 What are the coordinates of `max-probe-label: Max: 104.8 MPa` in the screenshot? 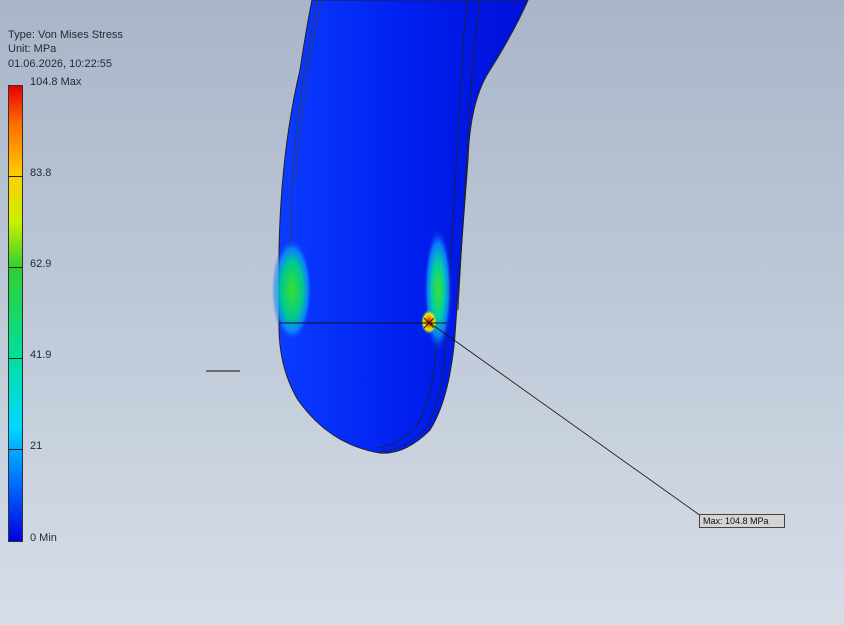 It's located at (742, 521).